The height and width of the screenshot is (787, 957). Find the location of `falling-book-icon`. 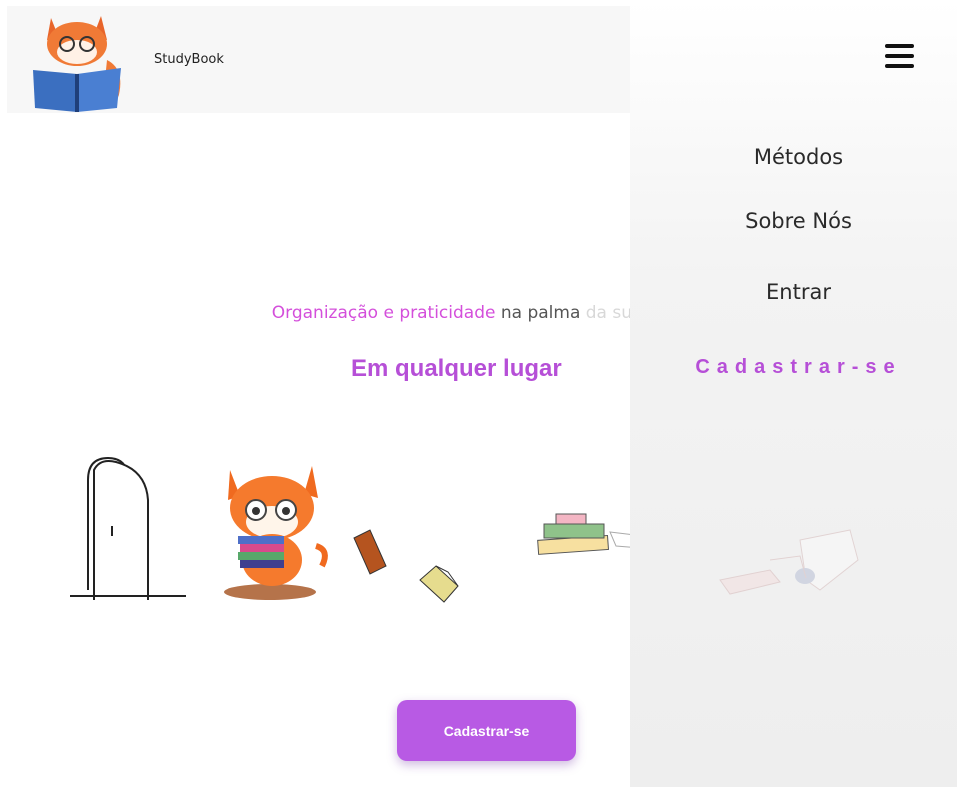

falling-book-icon is located at coordinates (370, 552).